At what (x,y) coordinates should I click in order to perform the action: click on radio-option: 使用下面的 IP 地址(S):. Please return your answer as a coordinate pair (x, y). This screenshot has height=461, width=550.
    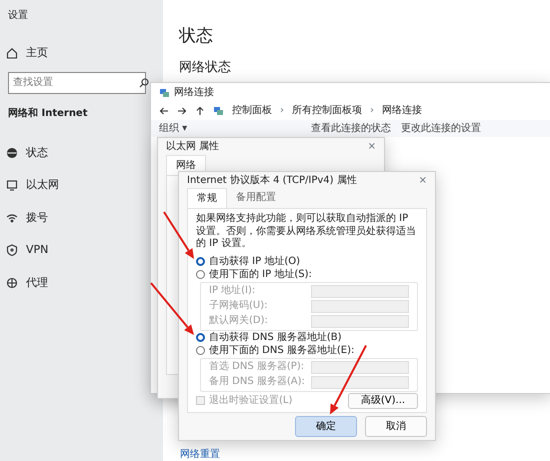
    Looking at the image, I should click on (307, 274).